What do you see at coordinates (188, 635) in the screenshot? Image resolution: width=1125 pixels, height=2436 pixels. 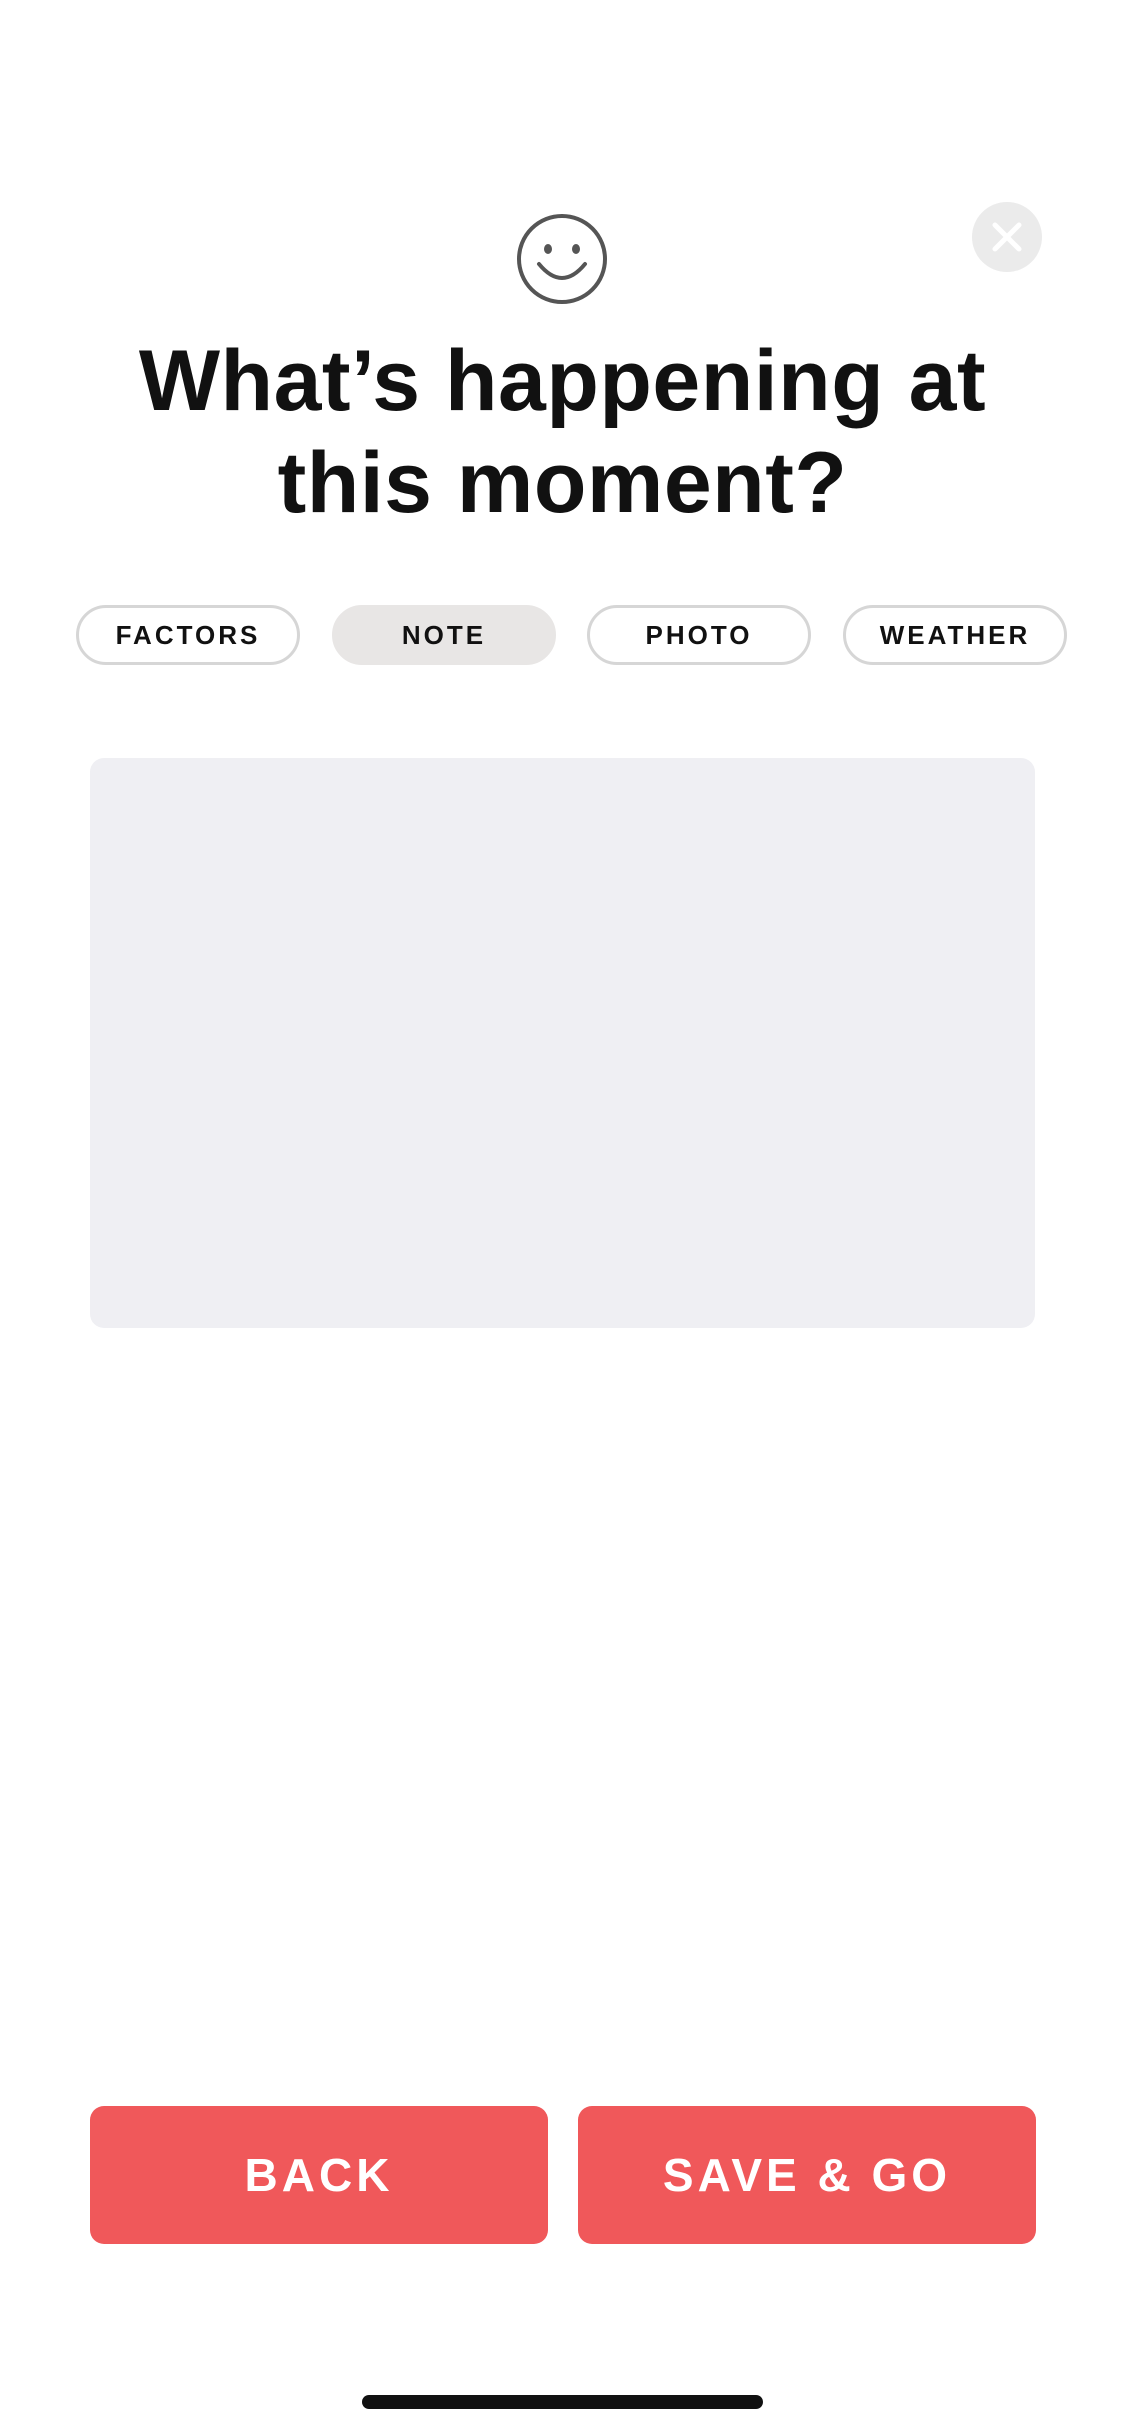 I see `tab-factors: FACTORS` at bounding box center [188, 635].